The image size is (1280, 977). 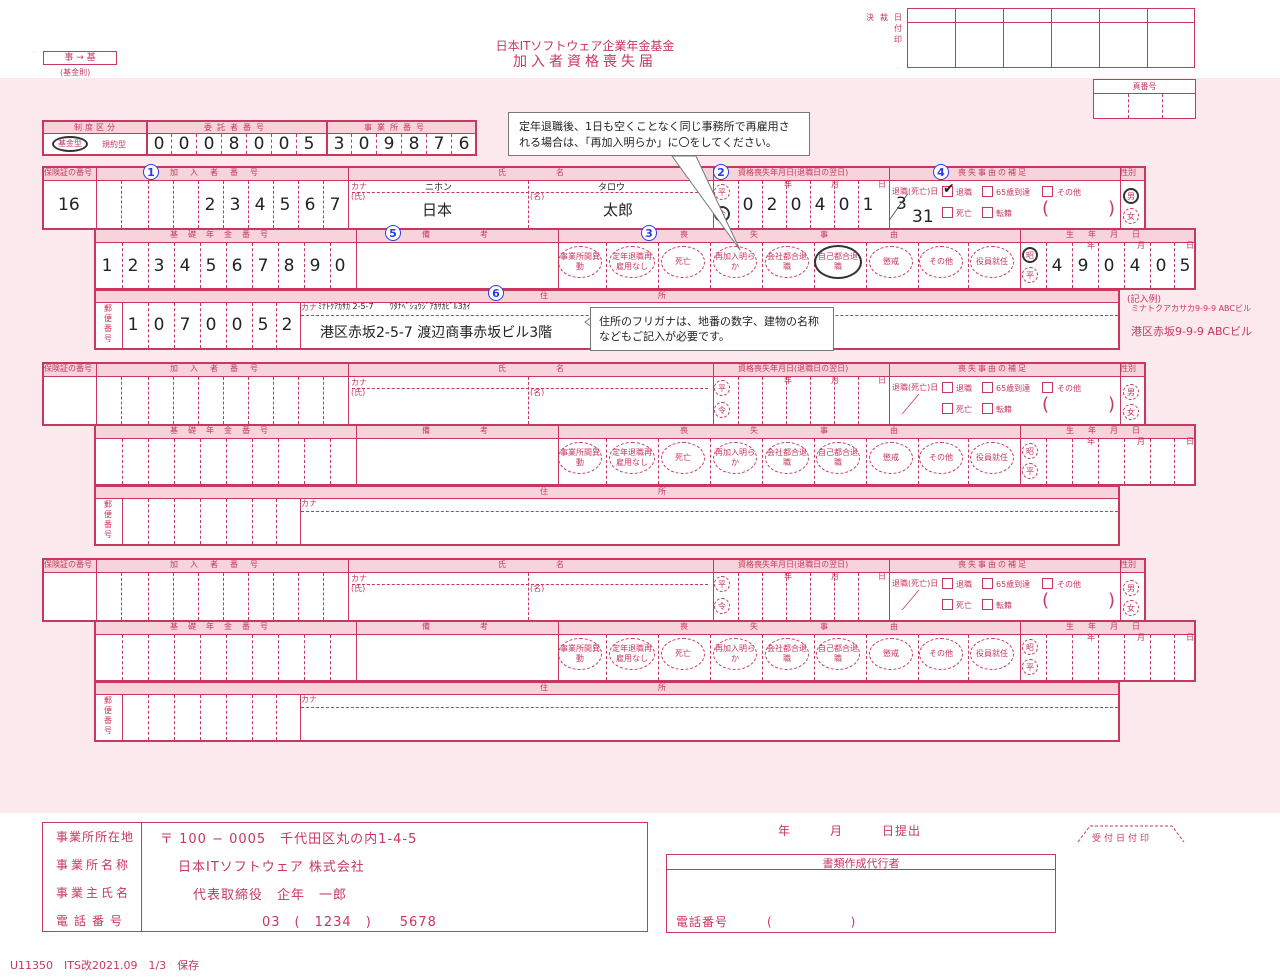 What do you see at coordinates (537, 588) in the screenshot?
I see `e3-mei-label: (名)` at bounding box center [537, 588].